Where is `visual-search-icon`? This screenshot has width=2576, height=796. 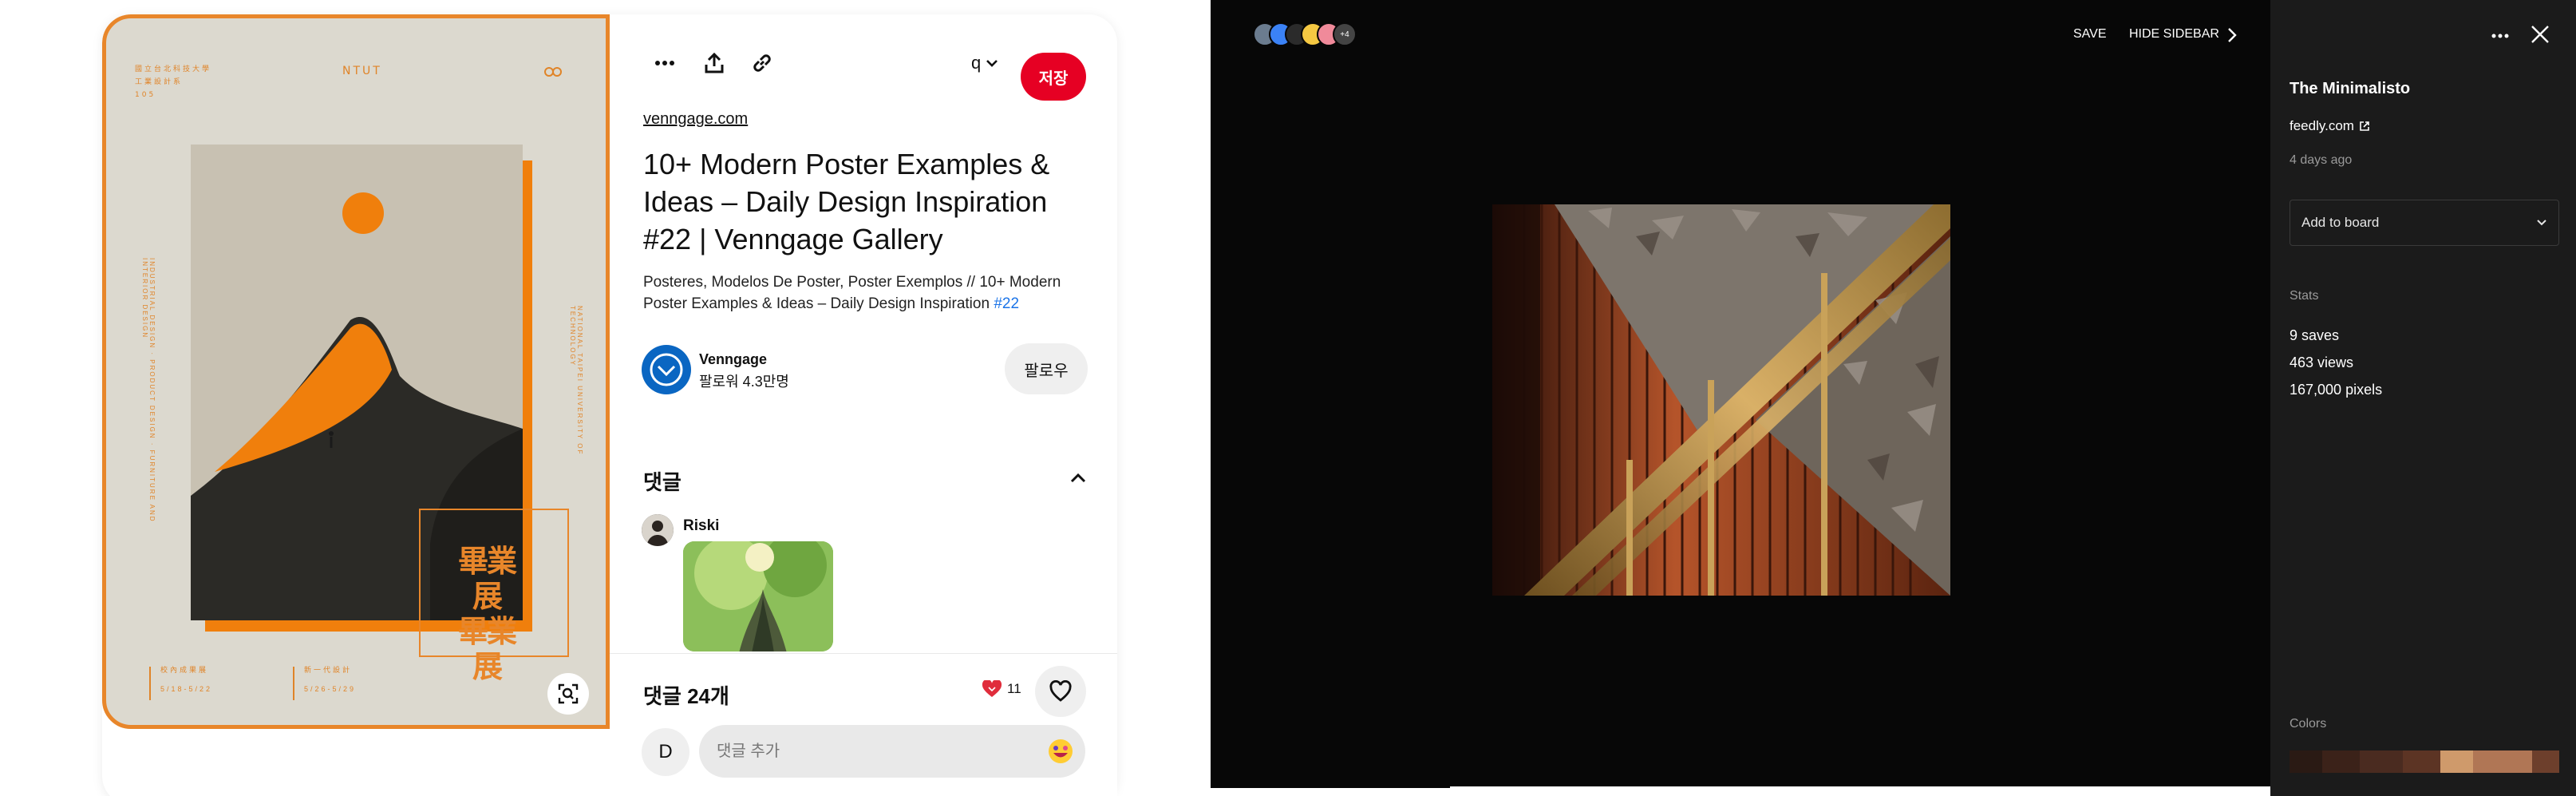 visual-search-icon is located at coordinates (568, 693).